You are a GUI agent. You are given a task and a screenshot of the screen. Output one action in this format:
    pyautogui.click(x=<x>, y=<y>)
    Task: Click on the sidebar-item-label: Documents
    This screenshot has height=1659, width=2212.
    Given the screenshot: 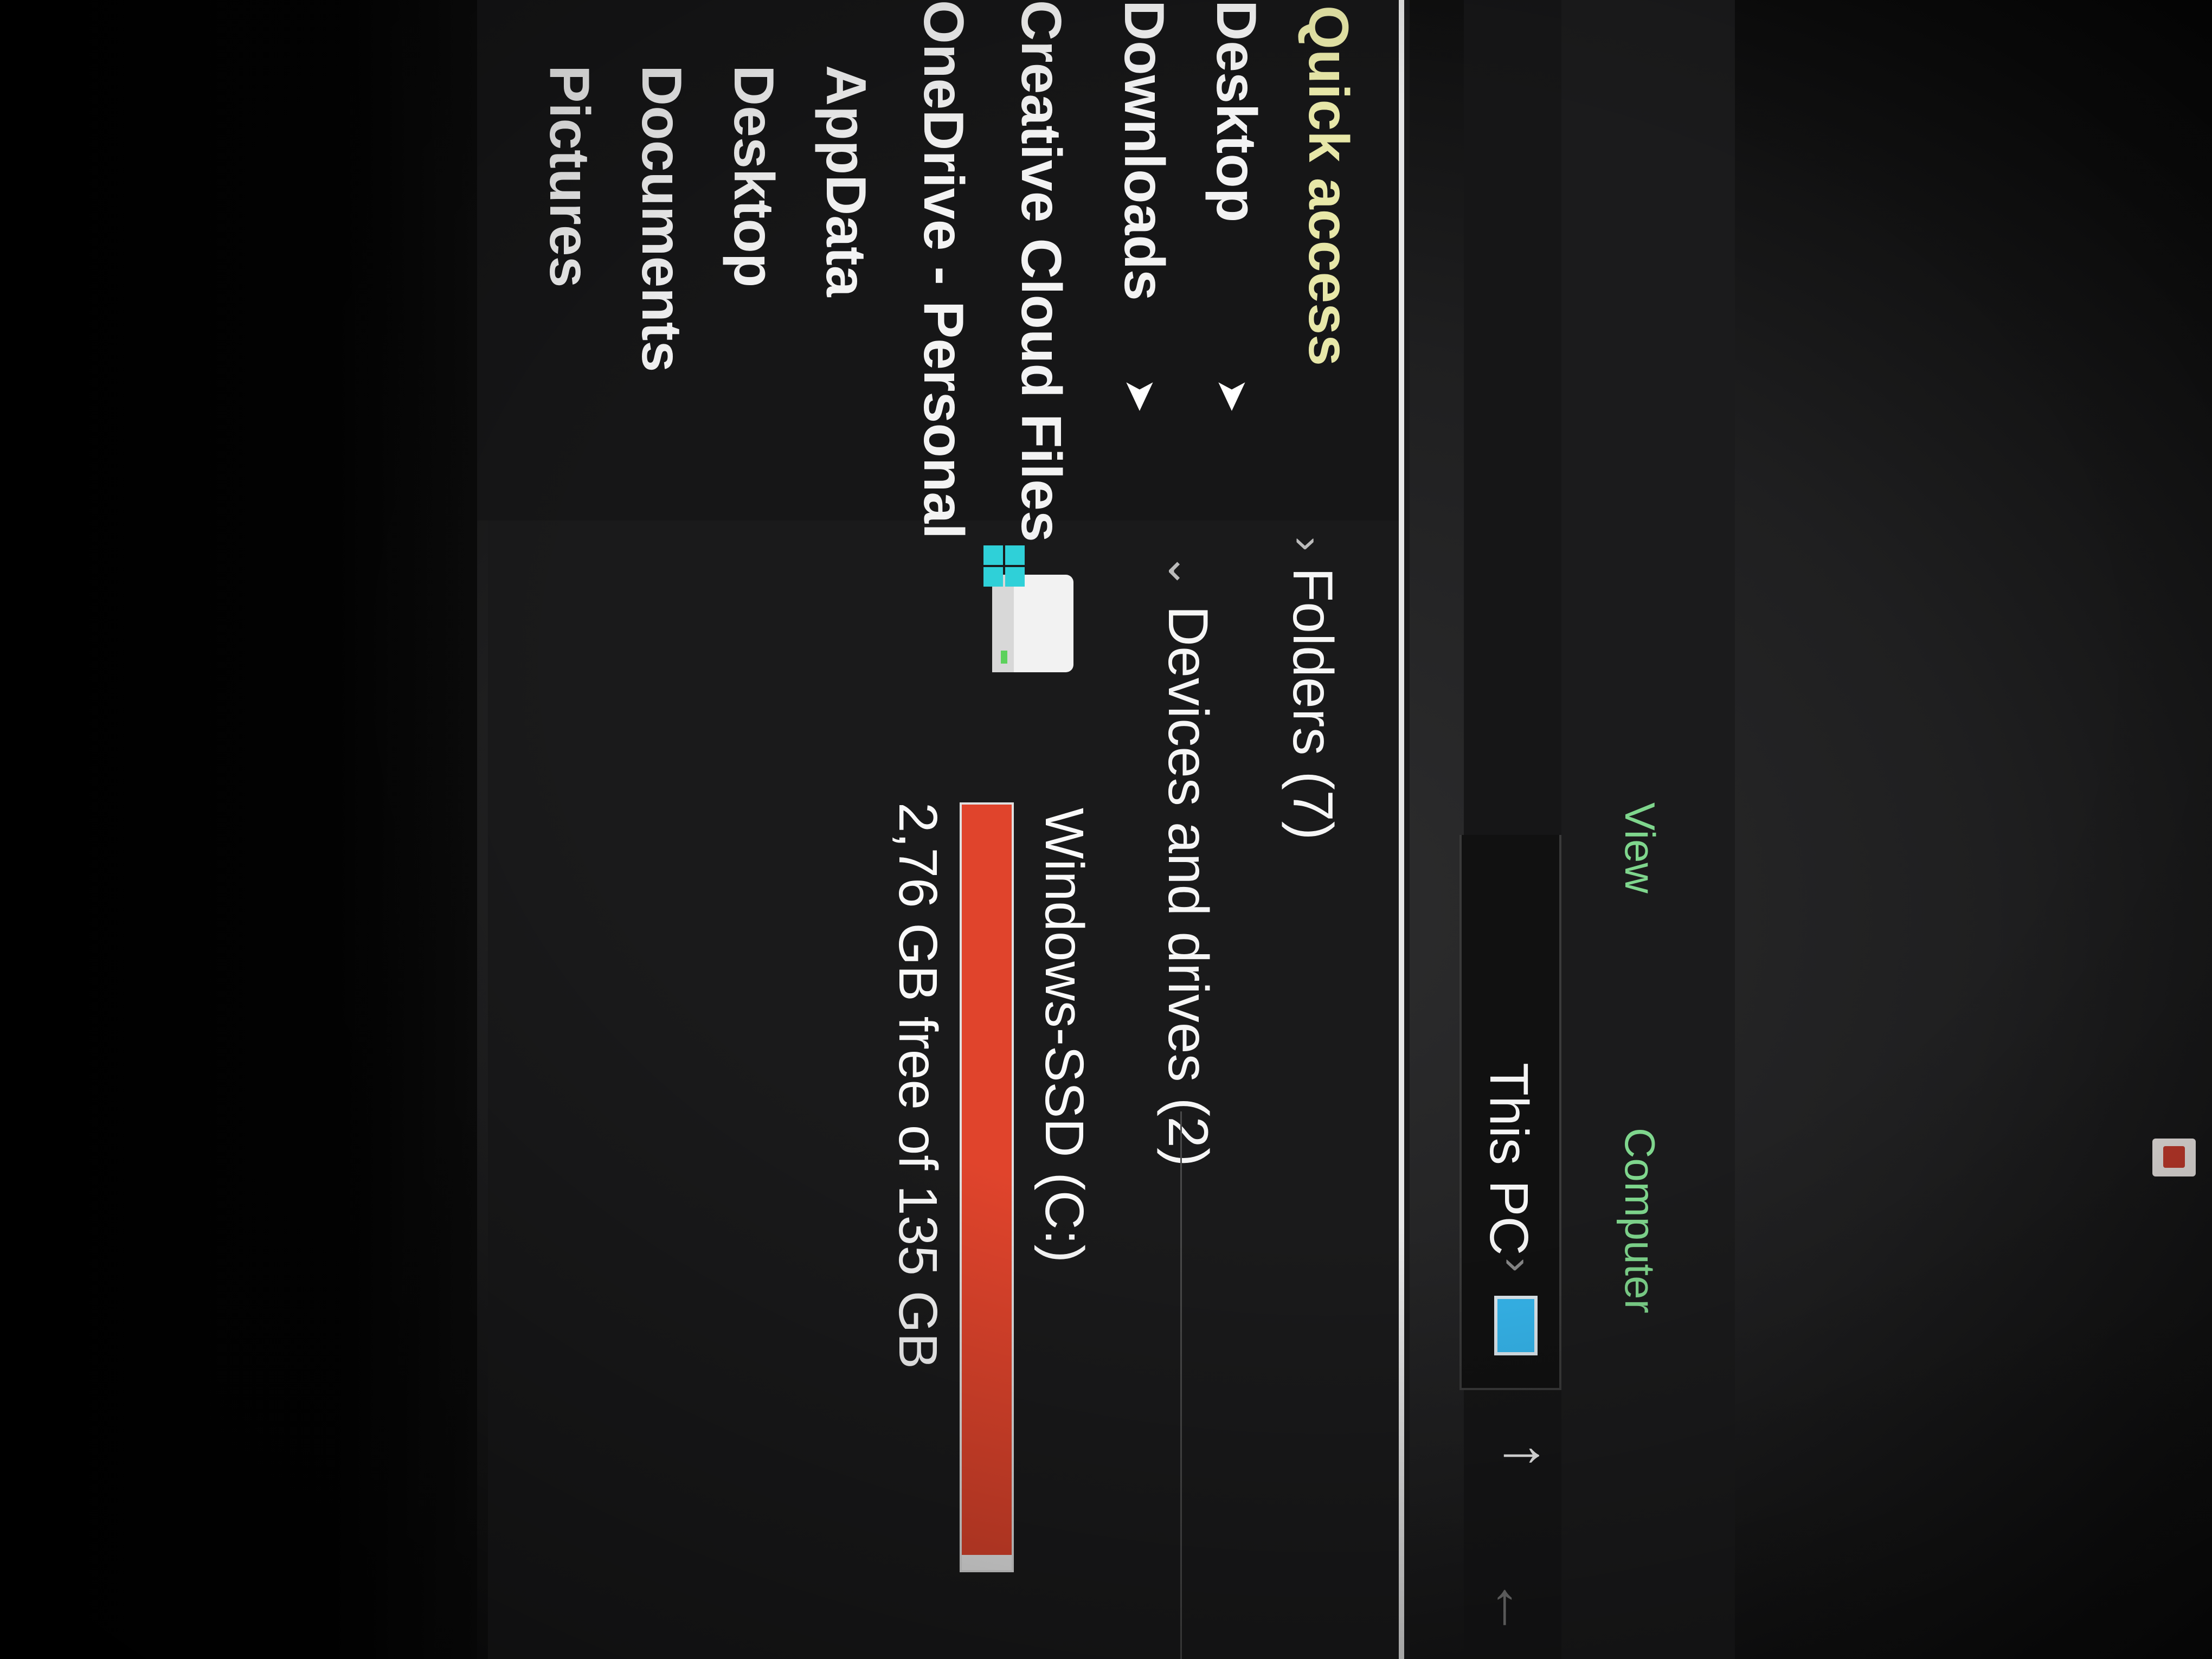 What is the action you would take?
    pyautogui.click(x=661, y=218)
    